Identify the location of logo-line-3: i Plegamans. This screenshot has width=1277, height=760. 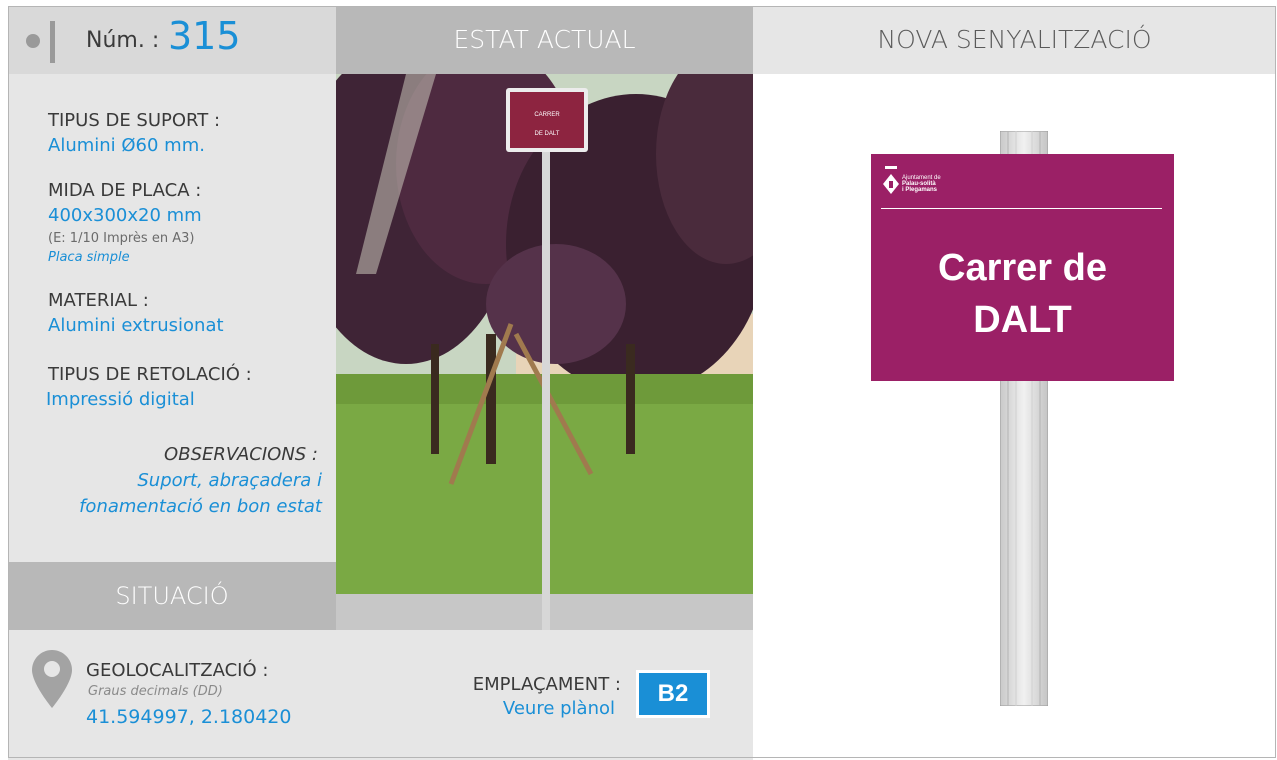
(920, 190).